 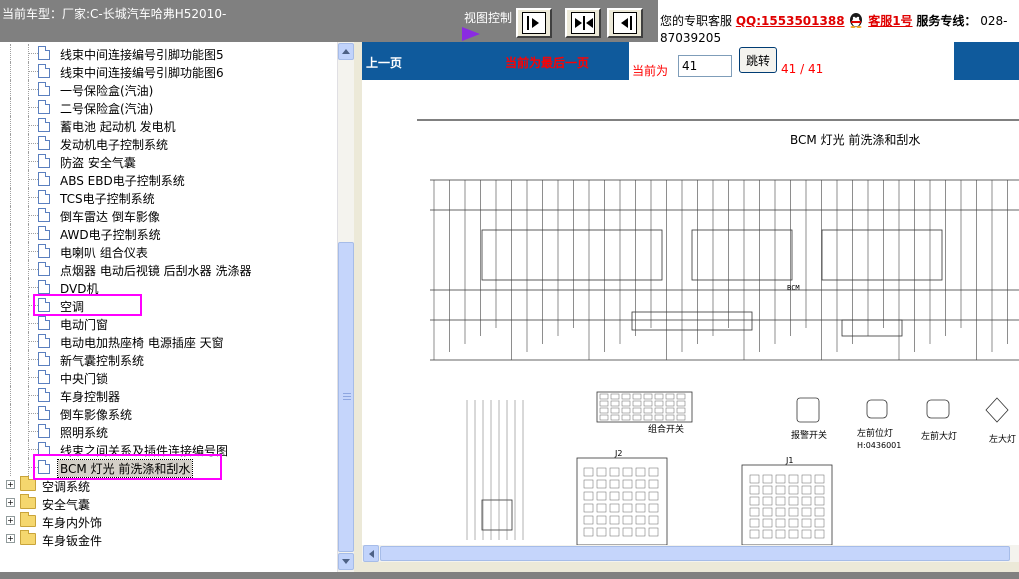 I want to click on page-number-input, so click(x=705, y=66).